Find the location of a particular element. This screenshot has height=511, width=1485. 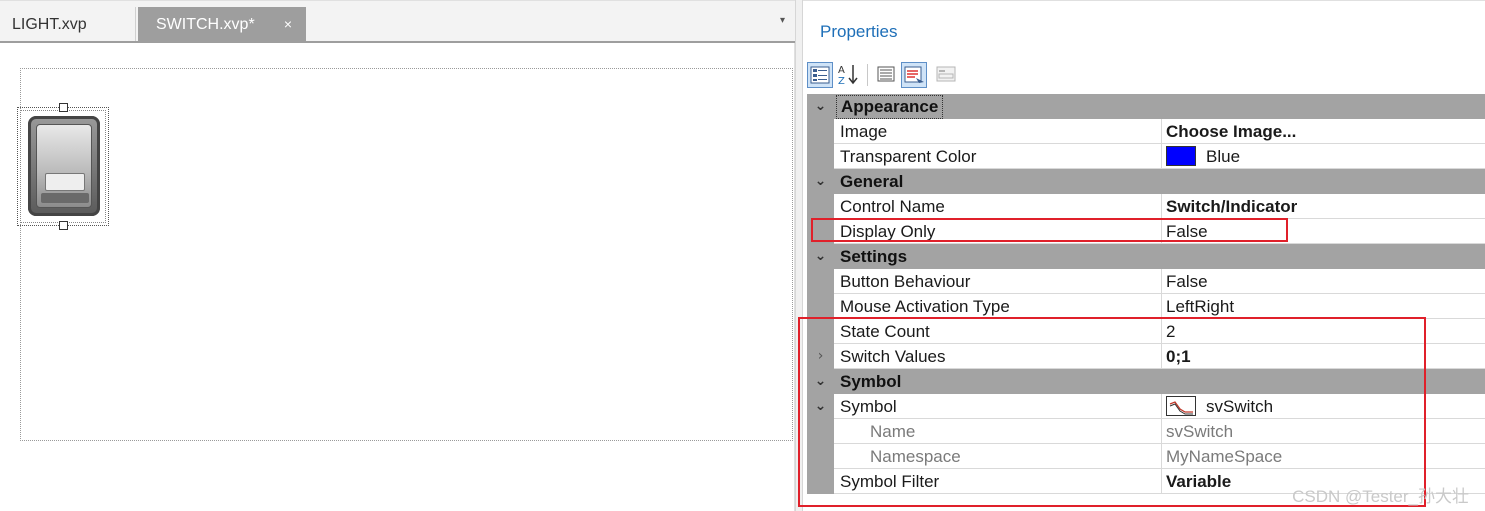

category-label: Appearance is located at coordinates (890, 107).